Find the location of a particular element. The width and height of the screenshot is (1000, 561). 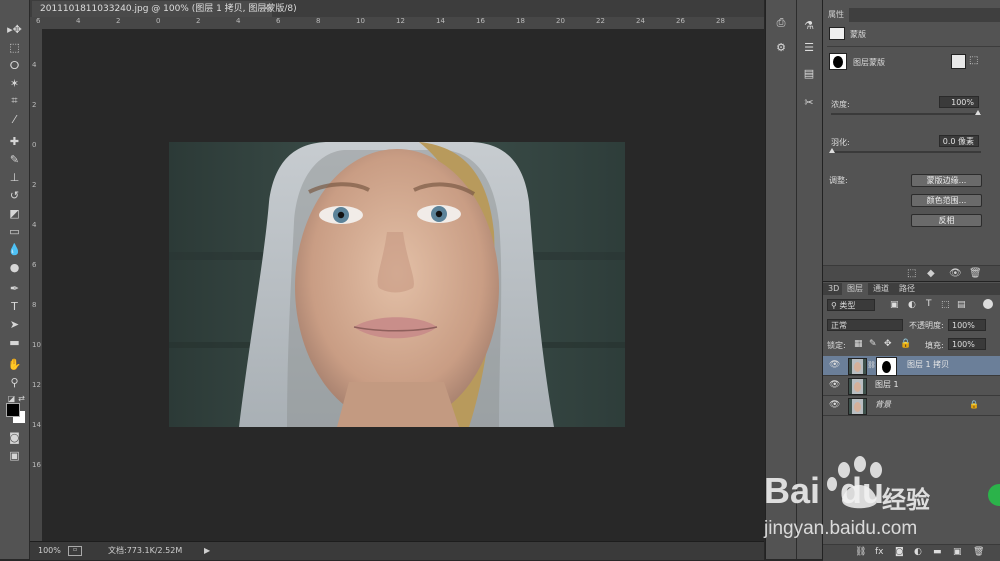

preview-icon: ▫ is located at coordinates (75, 551).